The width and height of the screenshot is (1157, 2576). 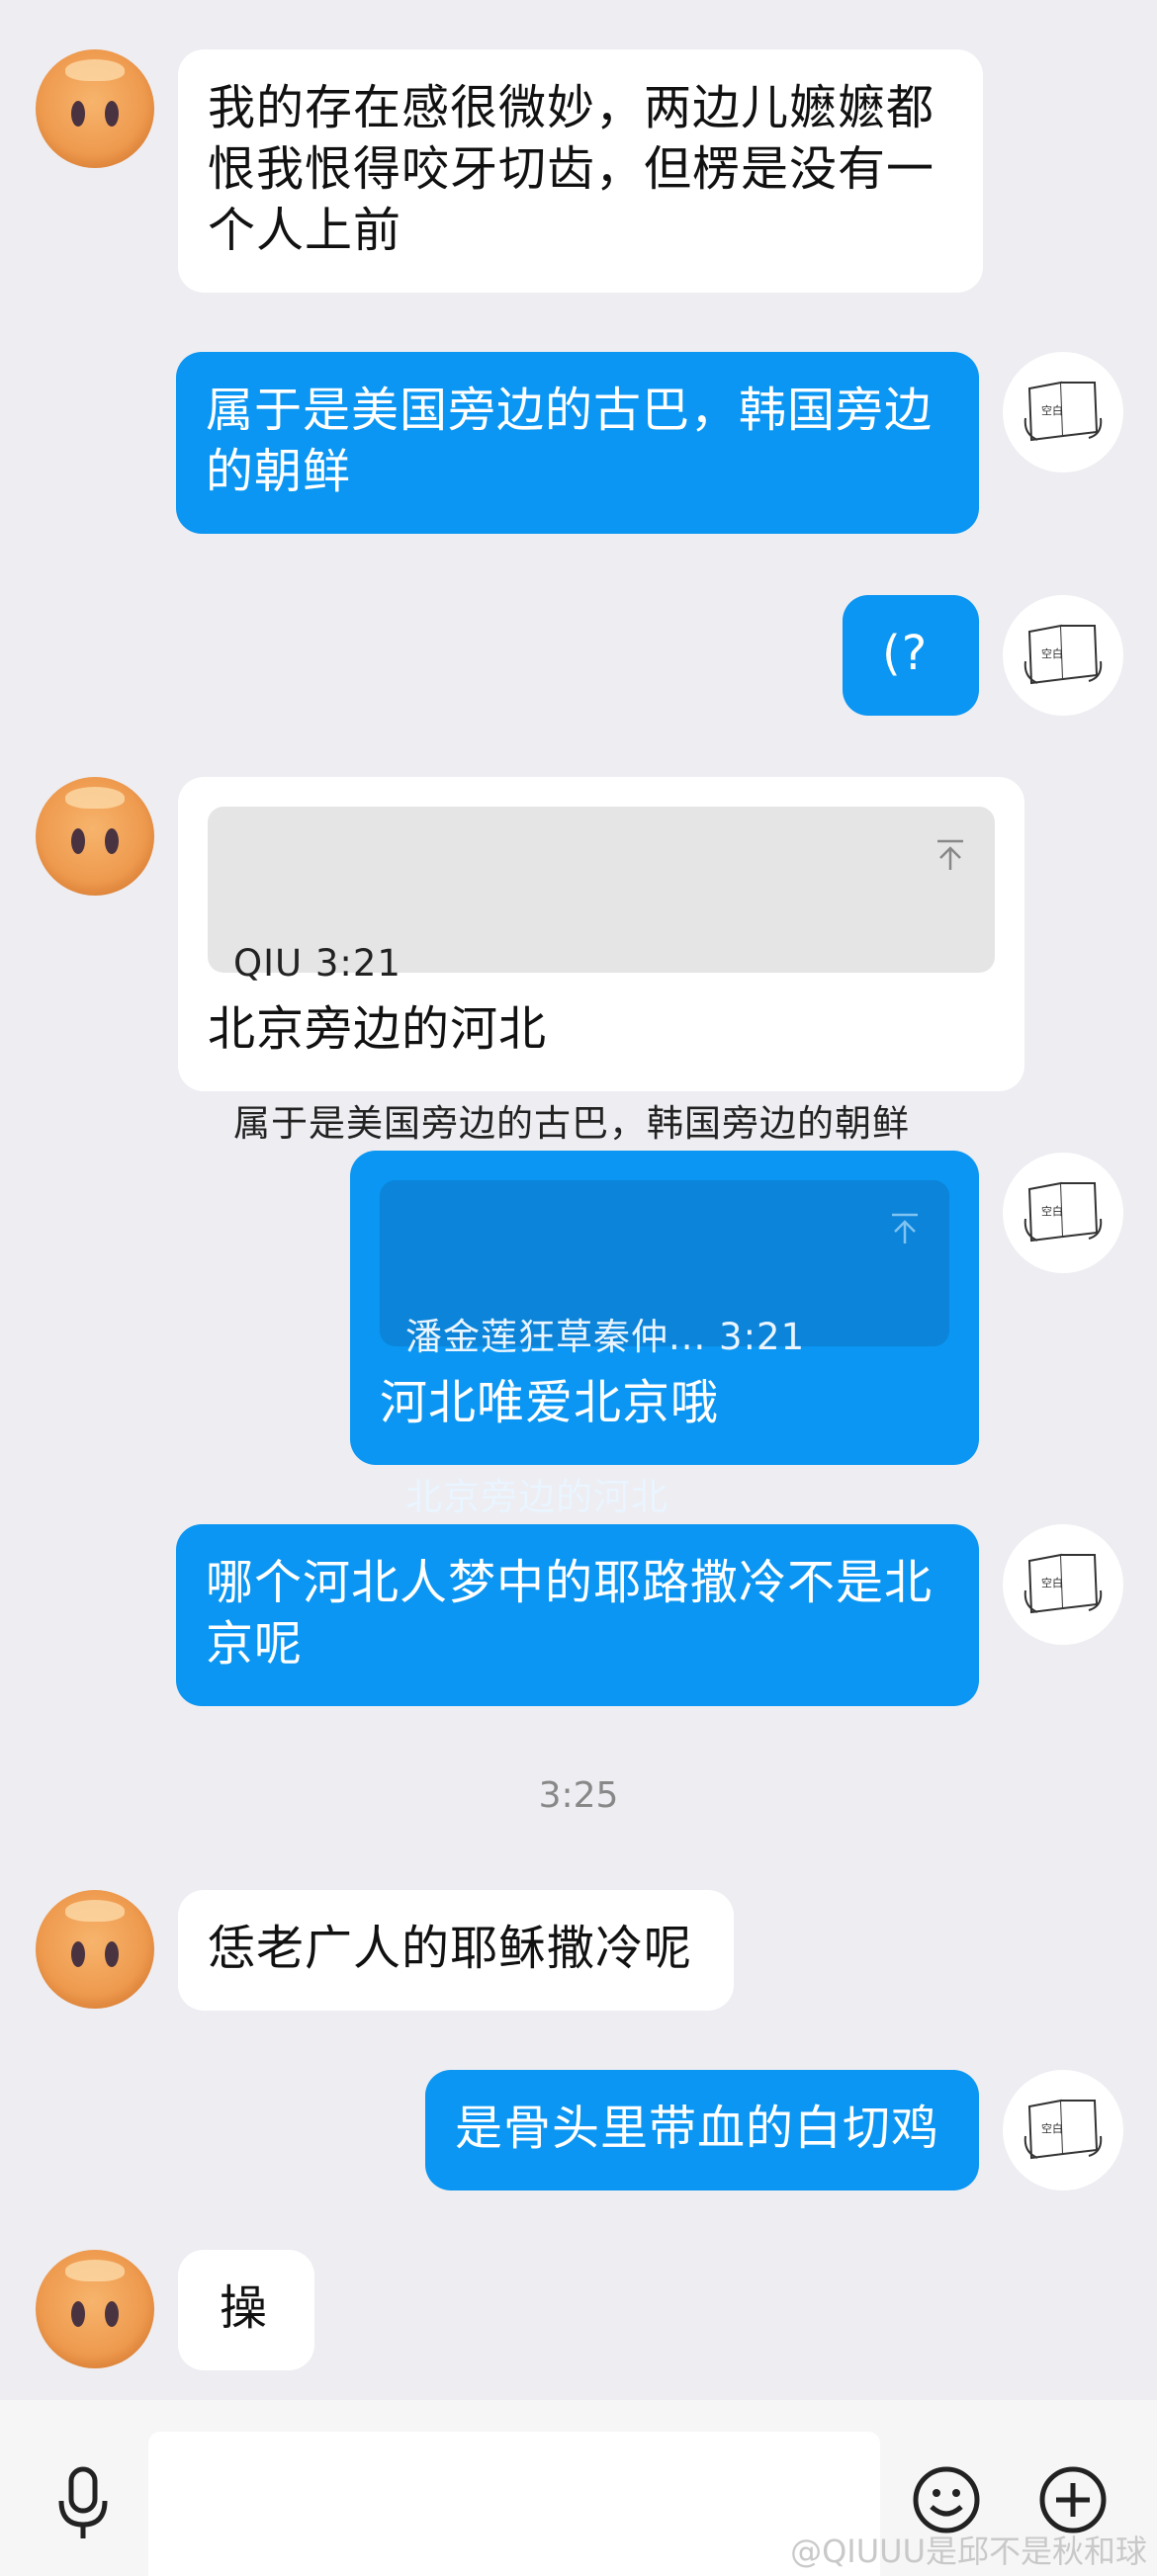 What do you see at coordinates (456, 1950) in the screenshot?
I see `message-bubble-incoming: 恁老广人的耶稣撒冷呢` at bounding box center [456, 1950].